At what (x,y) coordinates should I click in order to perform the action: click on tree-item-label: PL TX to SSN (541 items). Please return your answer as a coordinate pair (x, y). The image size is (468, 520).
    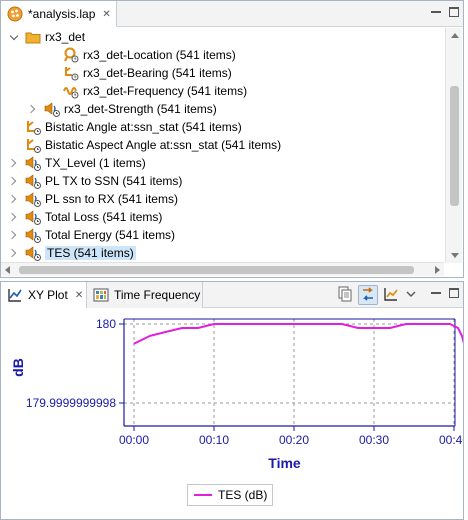
    Looking at the image, I should click on (114, 181).